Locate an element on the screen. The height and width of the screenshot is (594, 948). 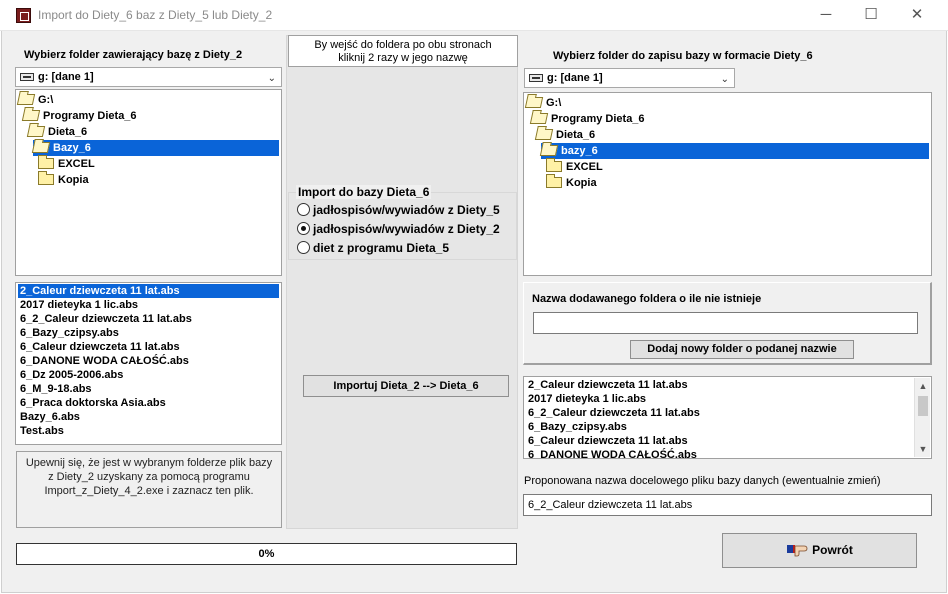
radio-option-dieta5-diets: diet z programu Dieta_5 is located at coordinates (373, 248).